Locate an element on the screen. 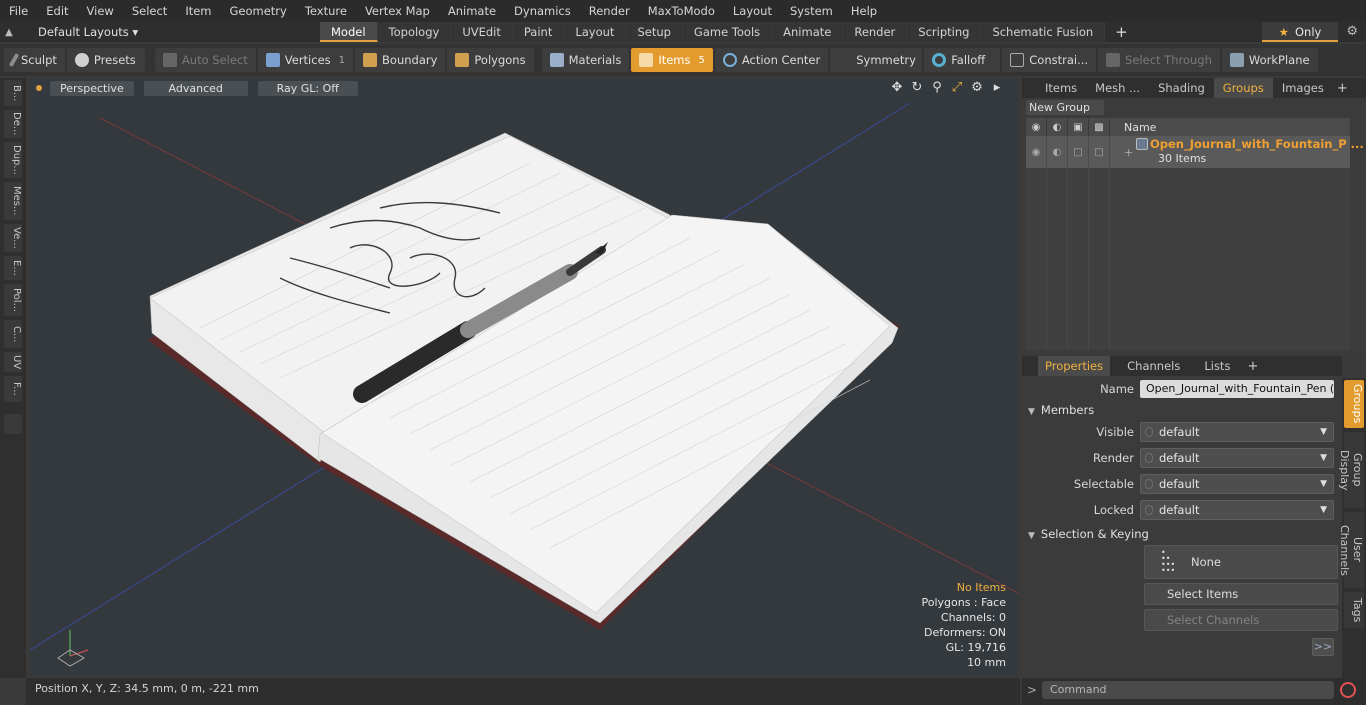 This screenshot has height=705, width=1366. falloff-button: Falloff is located at coordinates (962, 60).